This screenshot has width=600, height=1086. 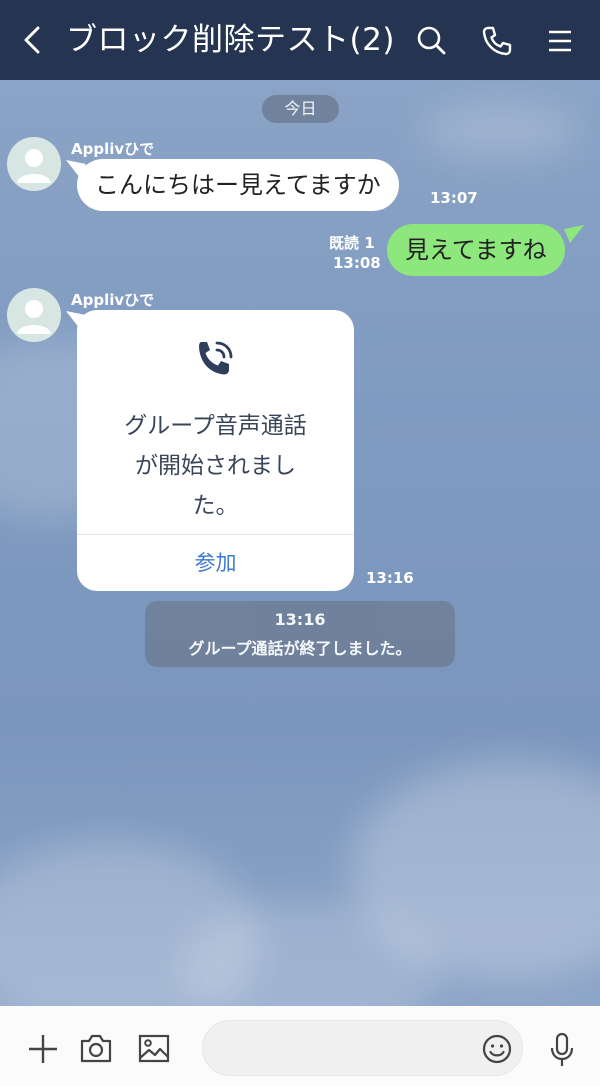 What do you see at coordinates (96, 1048) in the screenshot?
I see `camera-icon` at bounding box center [96, 1048].